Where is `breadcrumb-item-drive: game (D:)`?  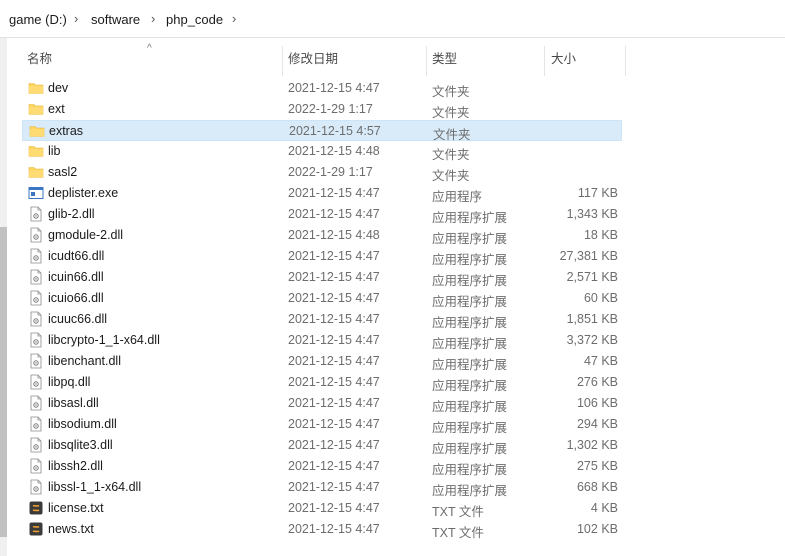
breadcrumb-item-drive: game (D:) is located at coordinates (38, 19).